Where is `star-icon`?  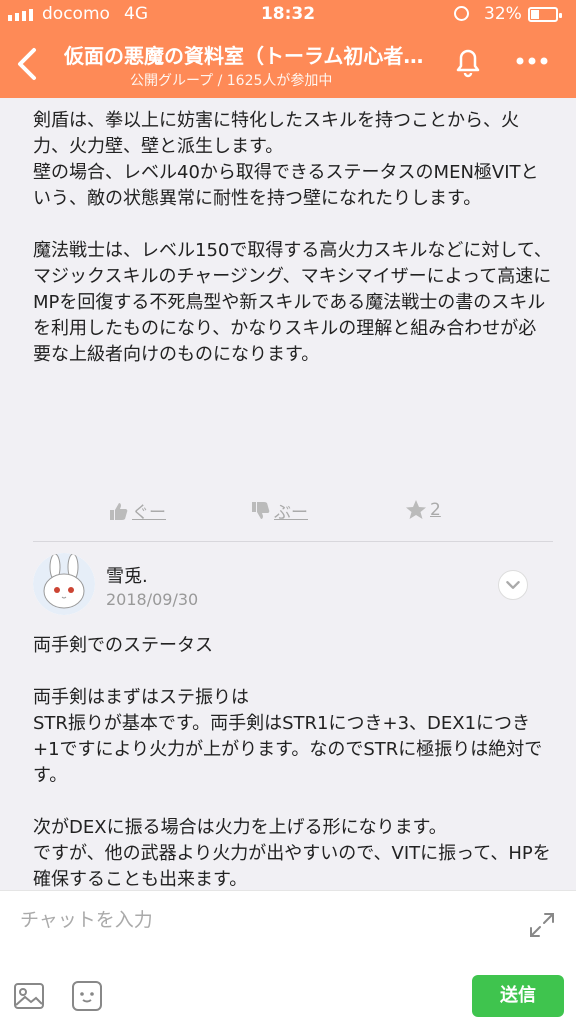
star-icon is located at coordinates (416, 509).